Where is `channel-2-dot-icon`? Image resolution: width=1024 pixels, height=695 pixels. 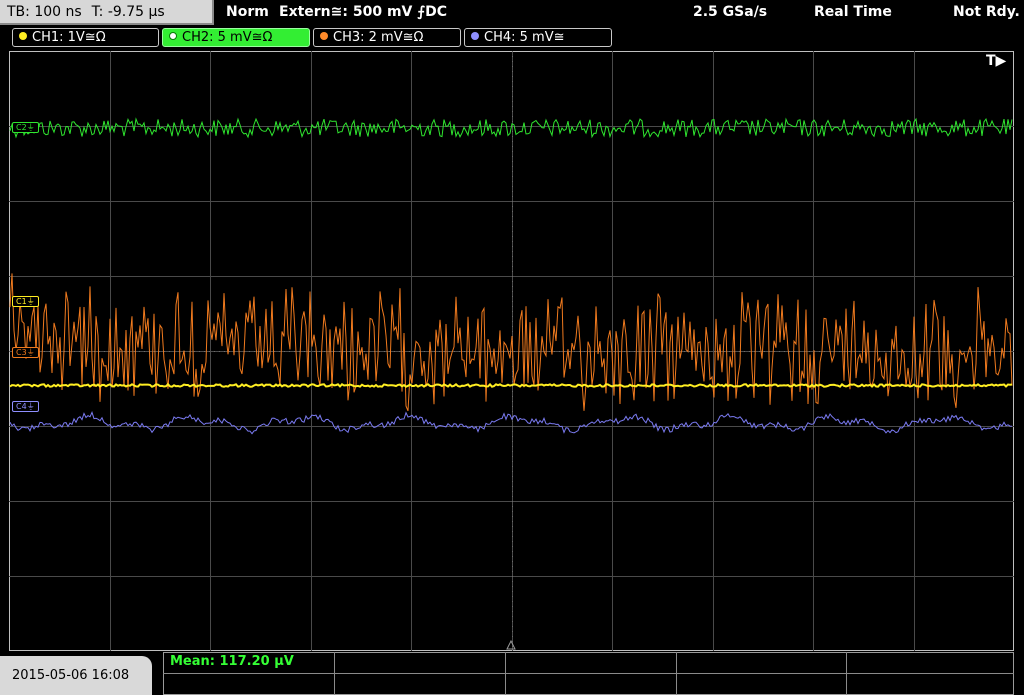
channel-2-dot-icon is located at coordinates (173, 36).